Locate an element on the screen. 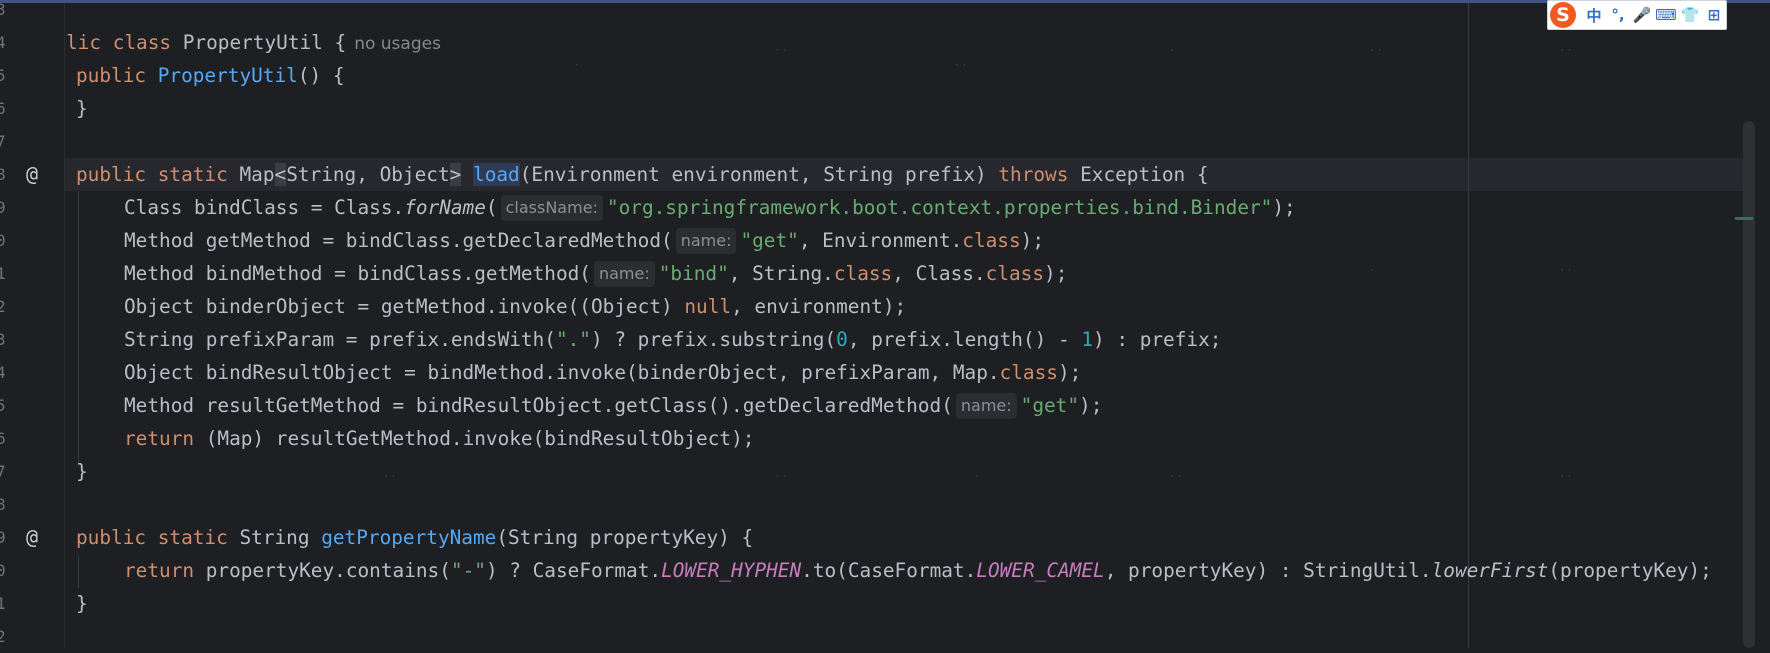 The image size is (1770, 653). code-token: Class bindClass = Class. is located at coordinates (264, 207).